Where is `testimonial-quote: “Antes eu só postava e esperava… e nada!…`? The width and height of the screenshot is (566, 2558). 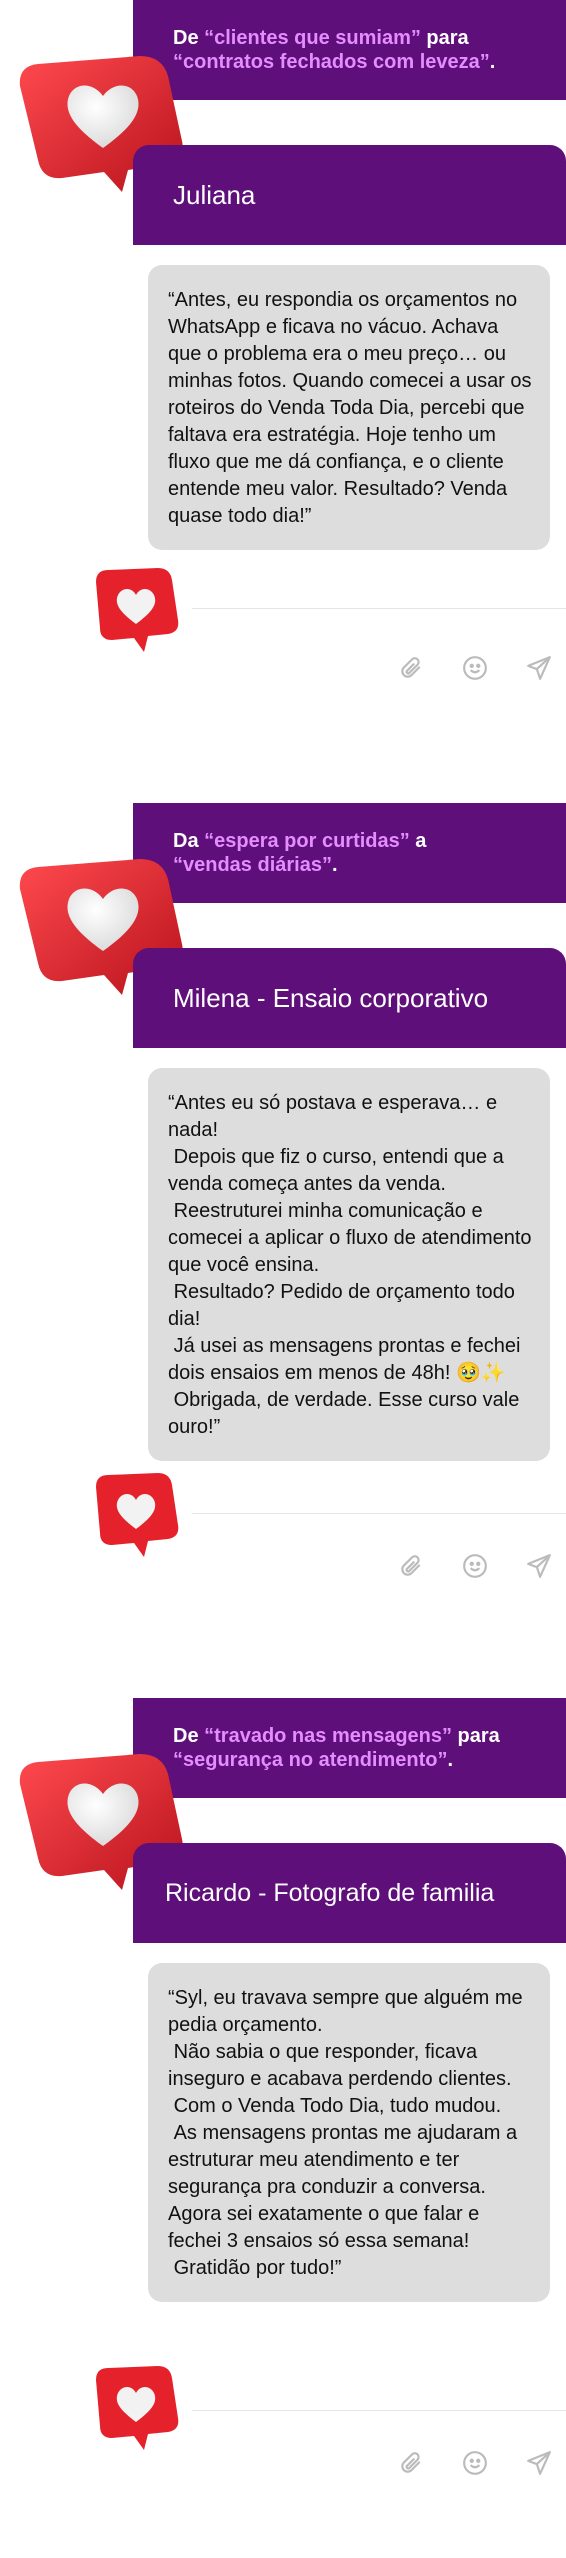 testimonial-quote: “Antes eu só postava e esperava… e nada!… is located at coordinates (349, 1264).